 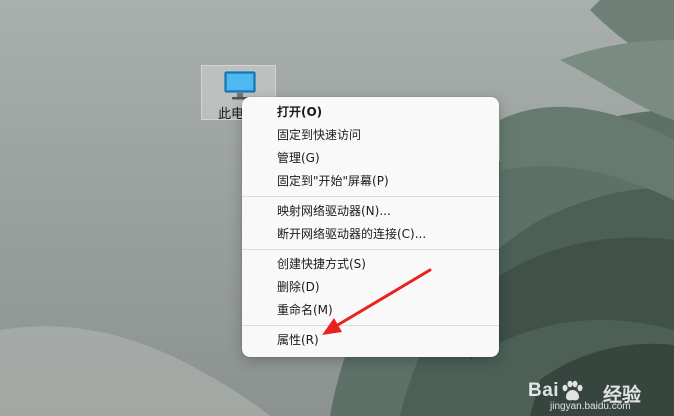 What do you see at coordinates (370, 340) in the screenshot?
I see `menu-item-properties: 属性(R)` at bounding box center [370, 340].